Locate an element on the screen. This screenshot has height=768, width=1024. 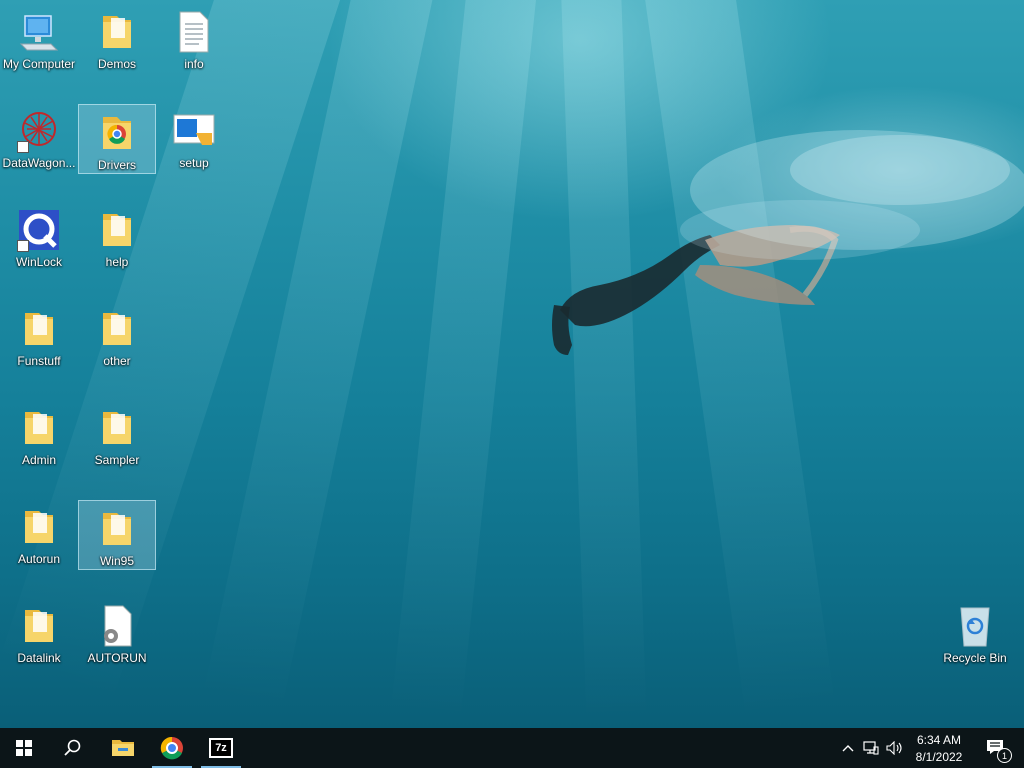
desktop-icon-demos: Demos is located at coordinates (117, 38).